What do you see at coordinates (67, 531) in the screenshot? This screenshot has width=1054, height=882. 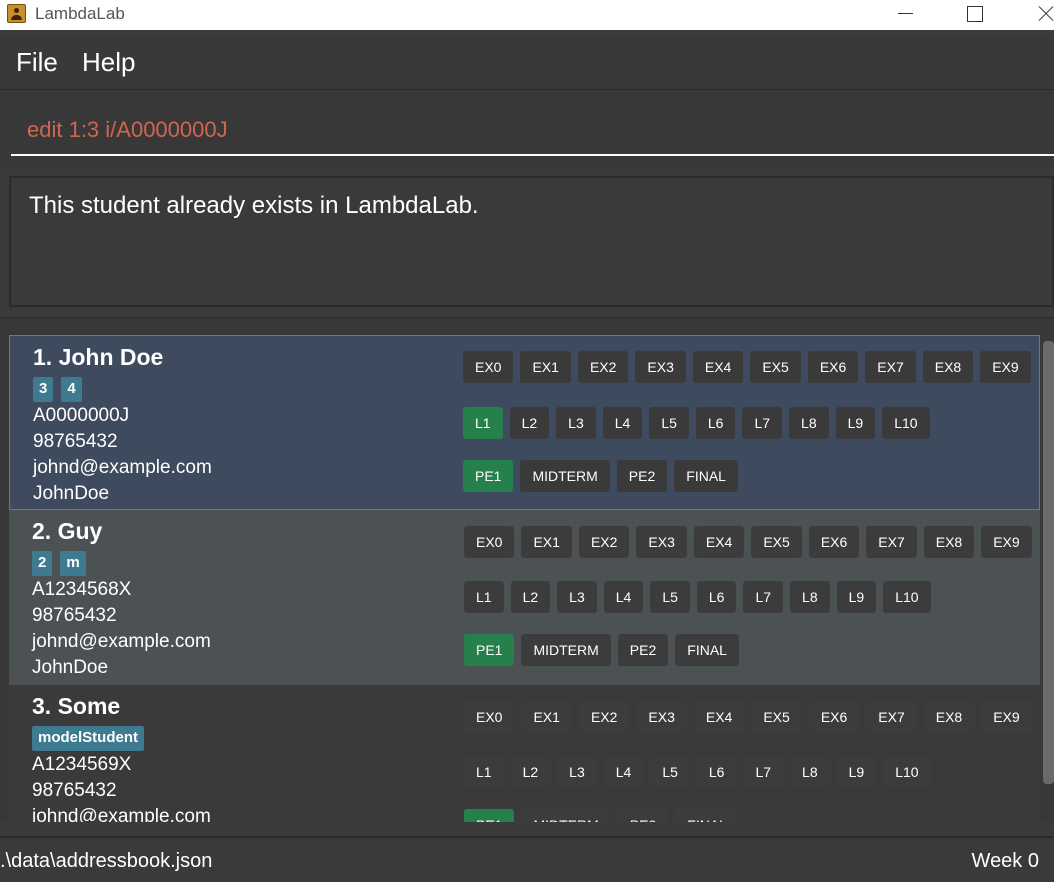 I see `student-name: 2. Guy` at bounding box center [67, 531].